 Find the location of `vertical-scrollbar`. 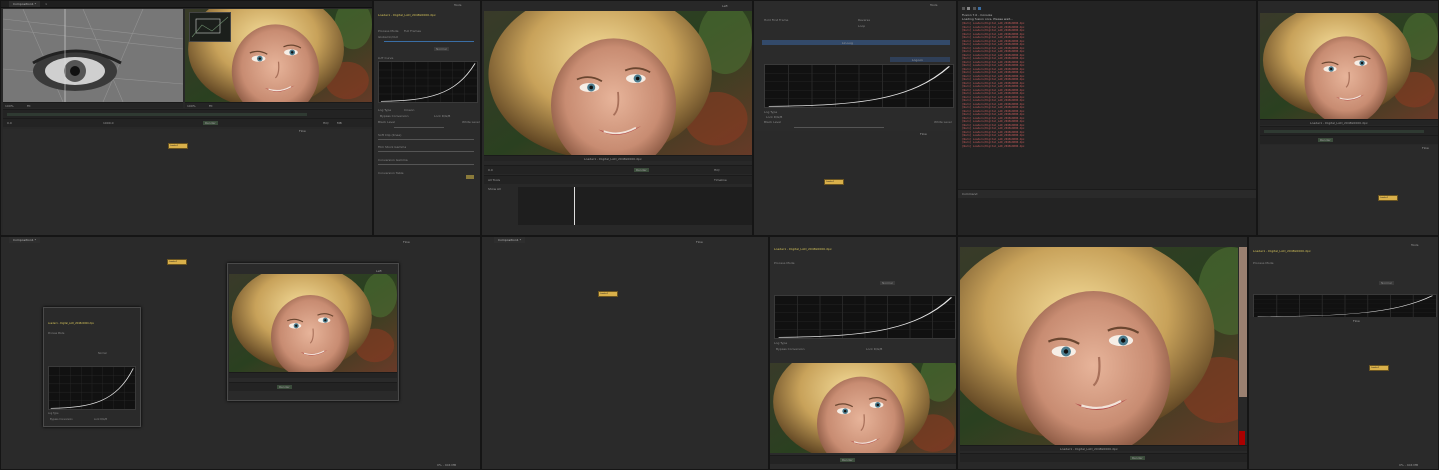

vertical-scrollbar is located at coordinates (1243, 322).